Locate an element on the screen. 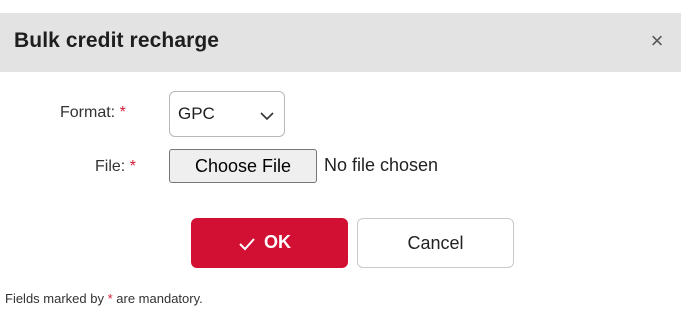 The width and height of the screenshot is (681, 326). ok-button: OK is located at coordinates (269, 243).